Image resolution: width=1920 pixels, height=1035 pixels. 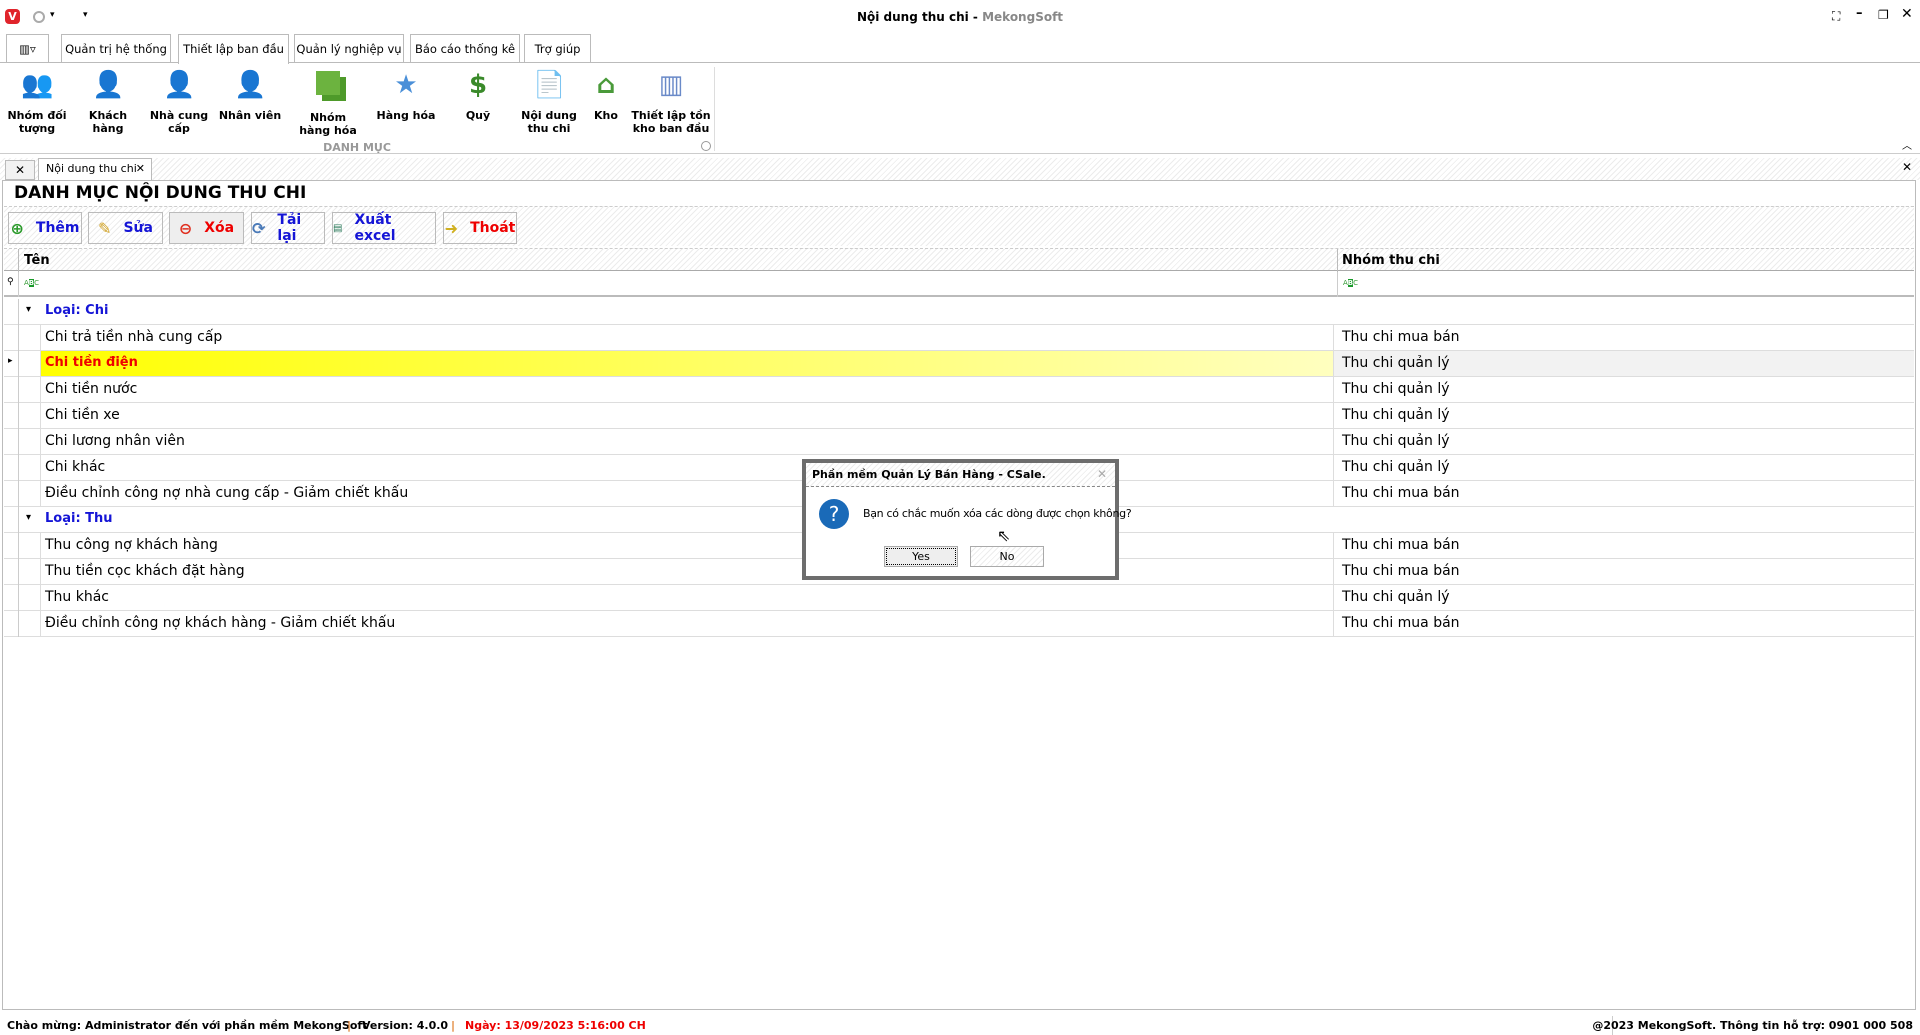 I want to click on ribbon-button-nhom-hang-hoa: Nhóm hàng hóa, so click(x=328, y=103).